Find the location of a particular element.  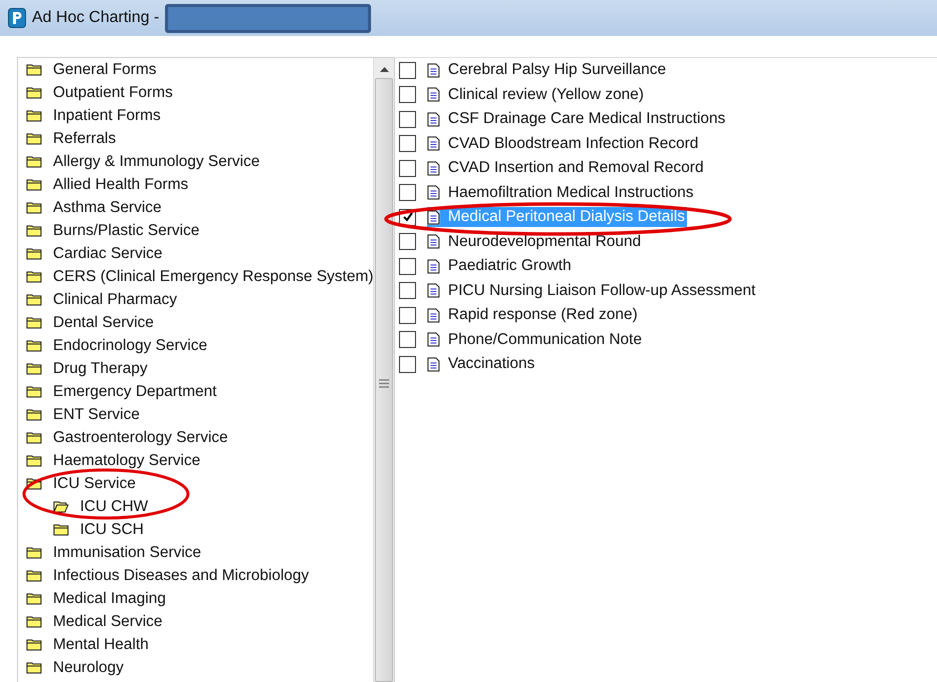

folder-label: Medical Imaging is located at coordinates (109, 599).